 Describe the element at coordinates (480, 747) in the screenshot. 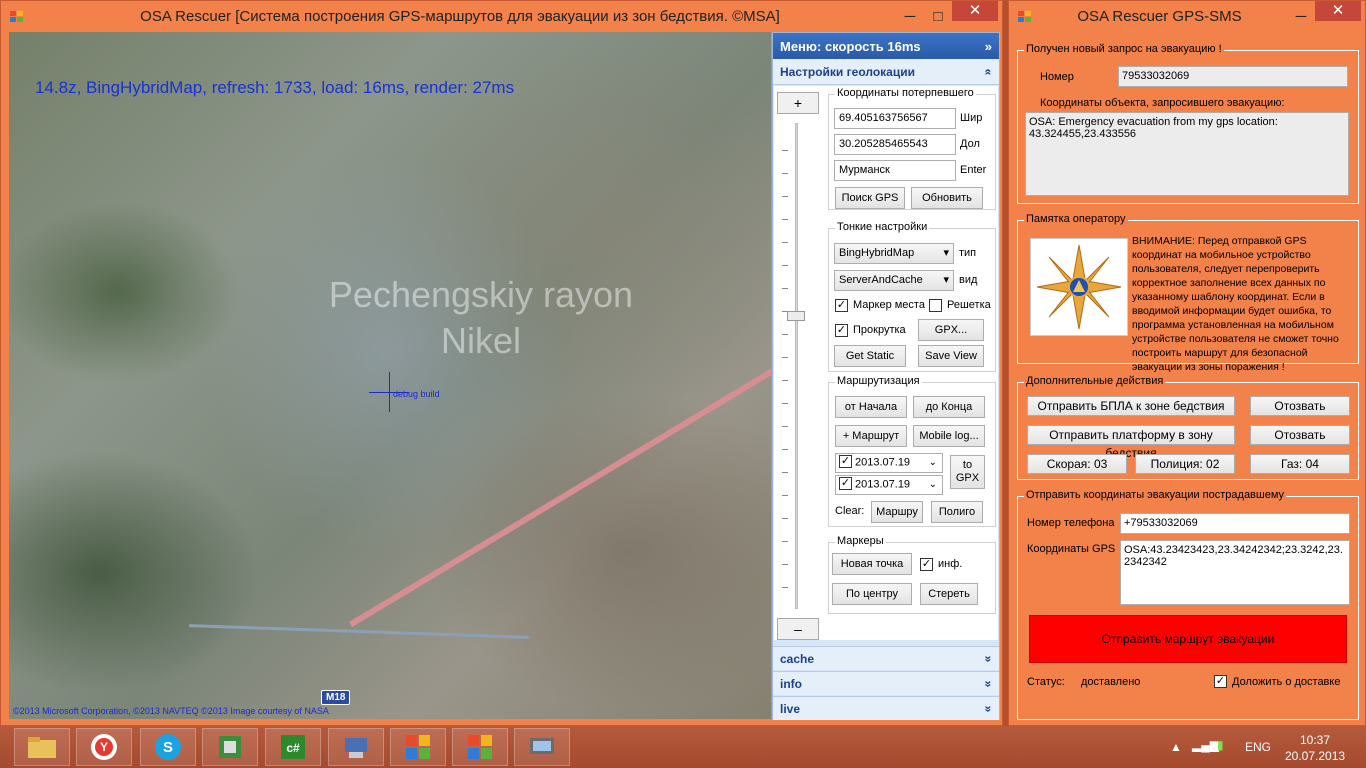

I see `osa-rescuer-gps-sms-icon` at that location.